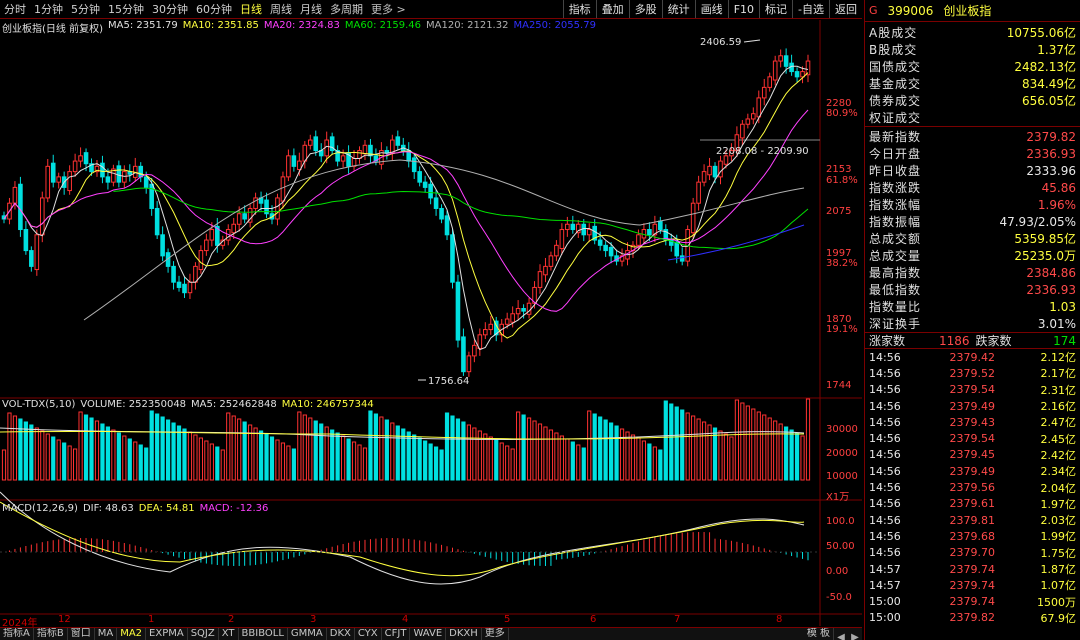 The width and height of the screenshot is (1080, 640). Describe the element at coordinates (51, 634) in the screenshot. I see `indicator-tab: 指标B` at that location.